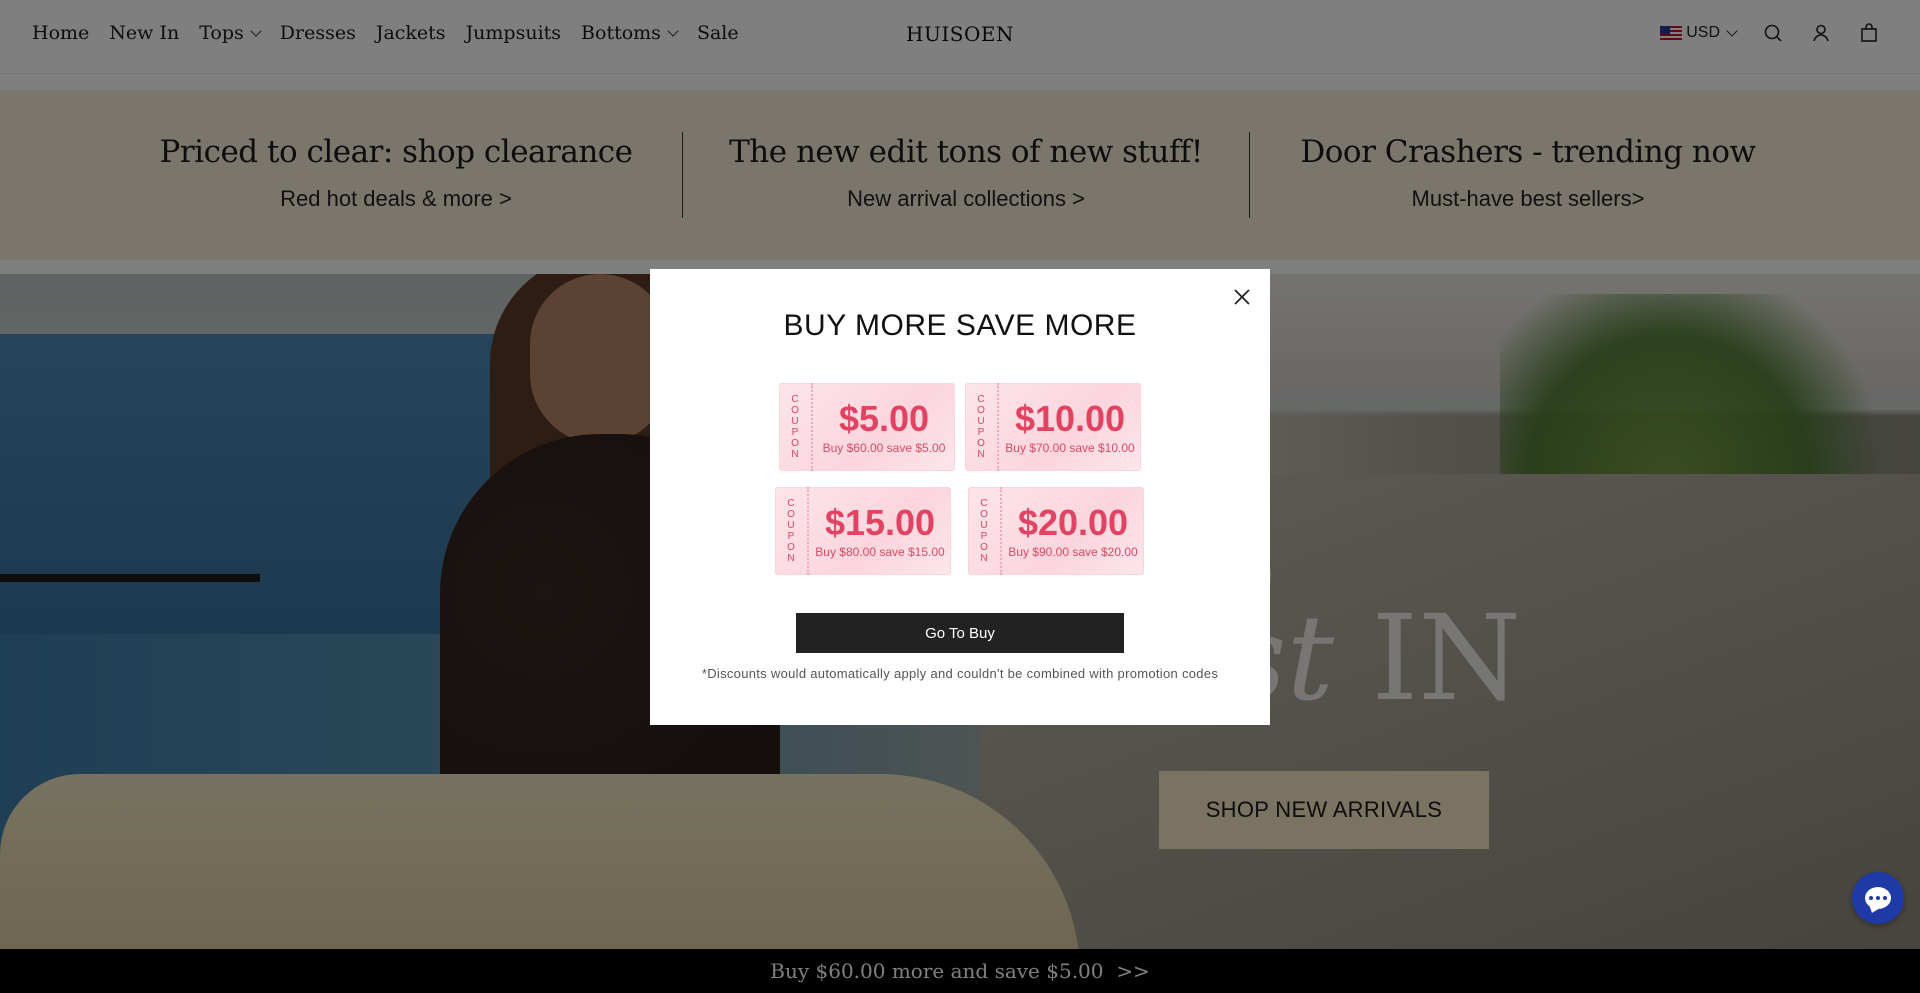  Describe the element at coordinates (960, 325) in the screenshot. I see `modal-title: BUY MORE SAVE MORE` at that location.